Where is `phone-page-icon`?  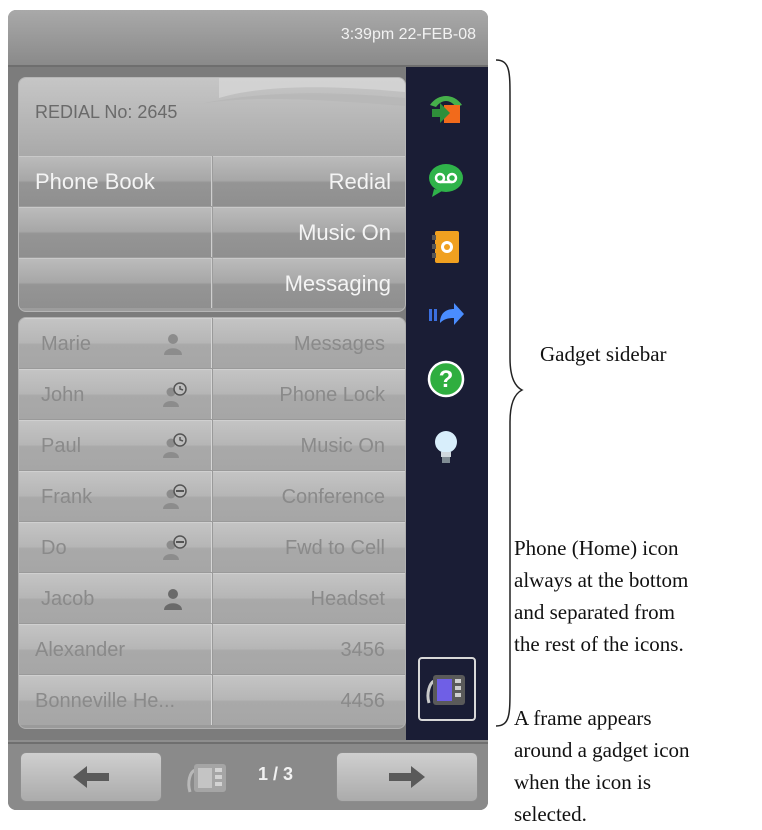 phone-page-icon is located at coordinates (206, 778).